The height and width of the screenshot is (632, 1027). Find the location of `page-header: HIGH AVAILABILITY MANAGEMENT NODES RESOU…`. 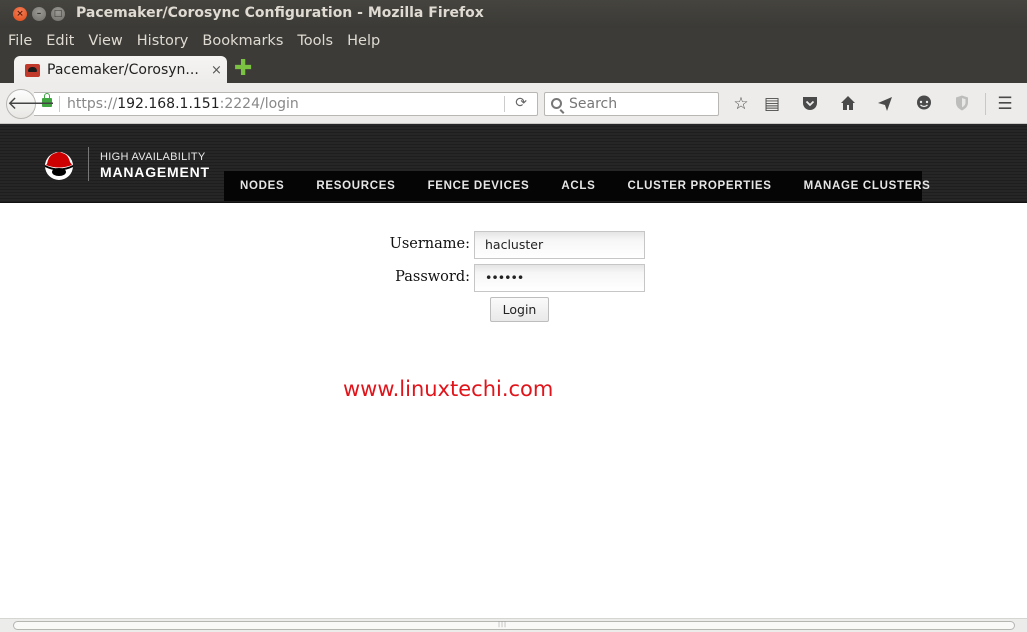

page-header: HIGH AVAILABILITY MANAGEMENT NODES RESOU… is located at coordinates (513, 163).